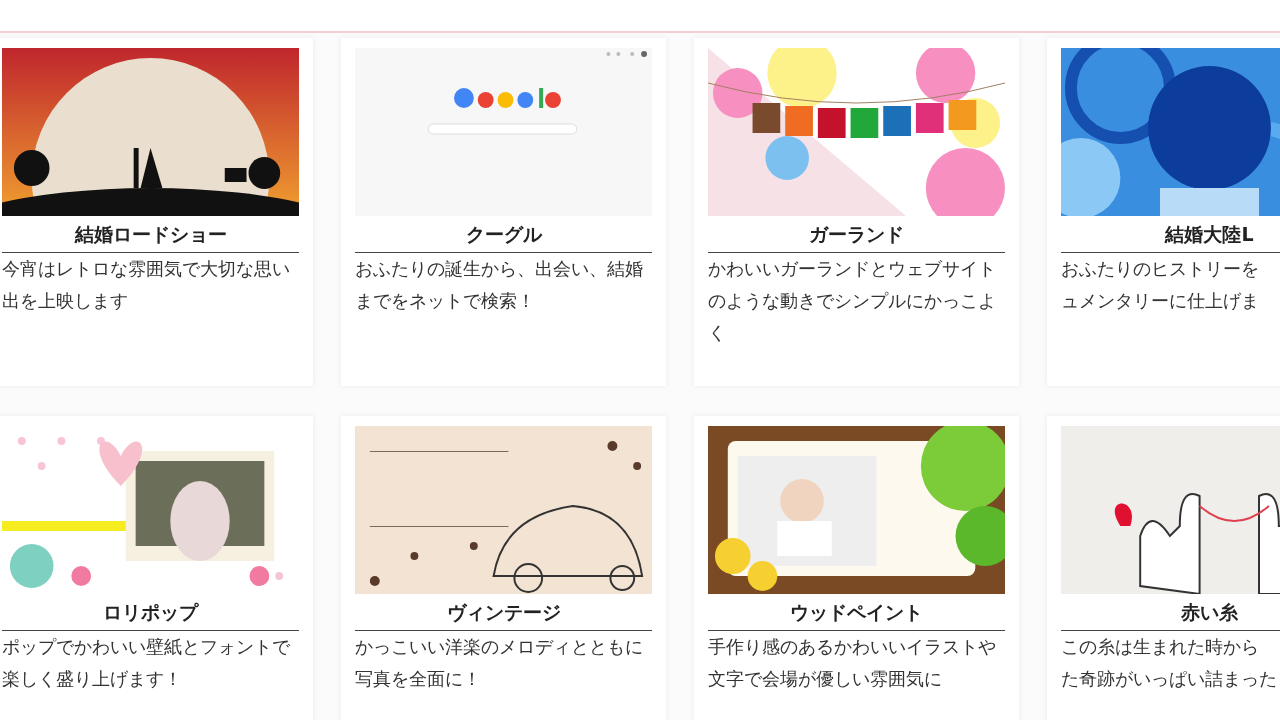 The width and height of the screenshot is (1280, 720). What do you see at coordinates (1163, 568) in the screenshot?
I see `template-card: 赤い糸 この糸は生まれた時から た奇跡がいっぱい詰まった` at bounding box center [1163, 568].